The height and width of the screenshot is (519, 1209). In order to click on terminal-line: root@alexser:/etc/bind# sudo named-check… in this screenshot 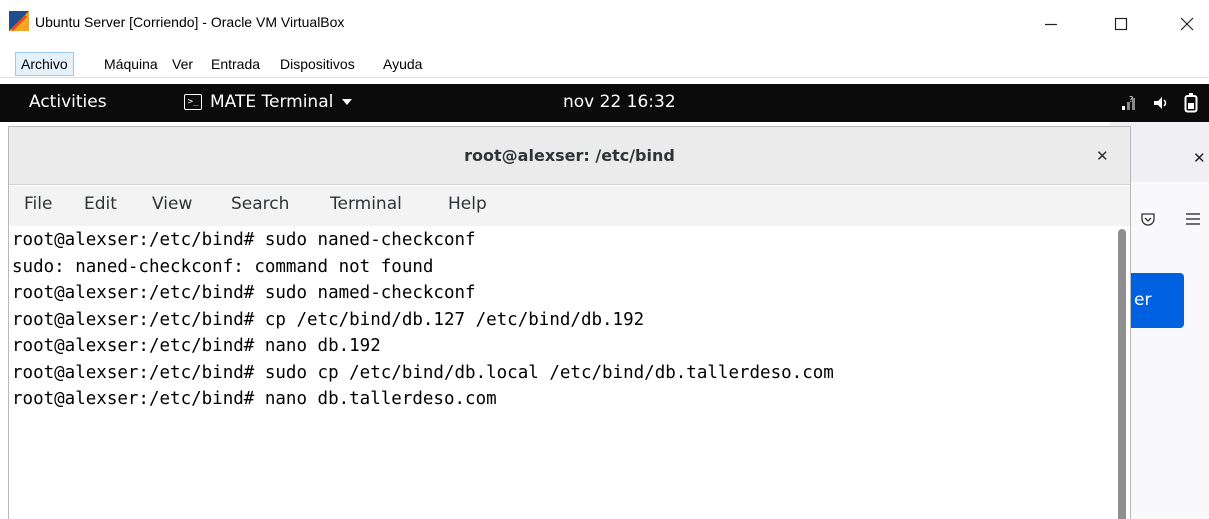, I will do `click(244, 293)`.